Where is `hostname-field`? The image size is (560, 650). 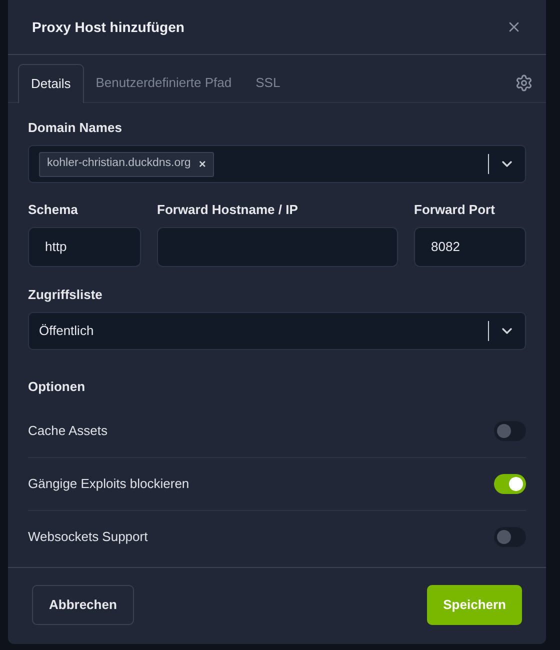 hostname-field is located at coordinates (277, 247).